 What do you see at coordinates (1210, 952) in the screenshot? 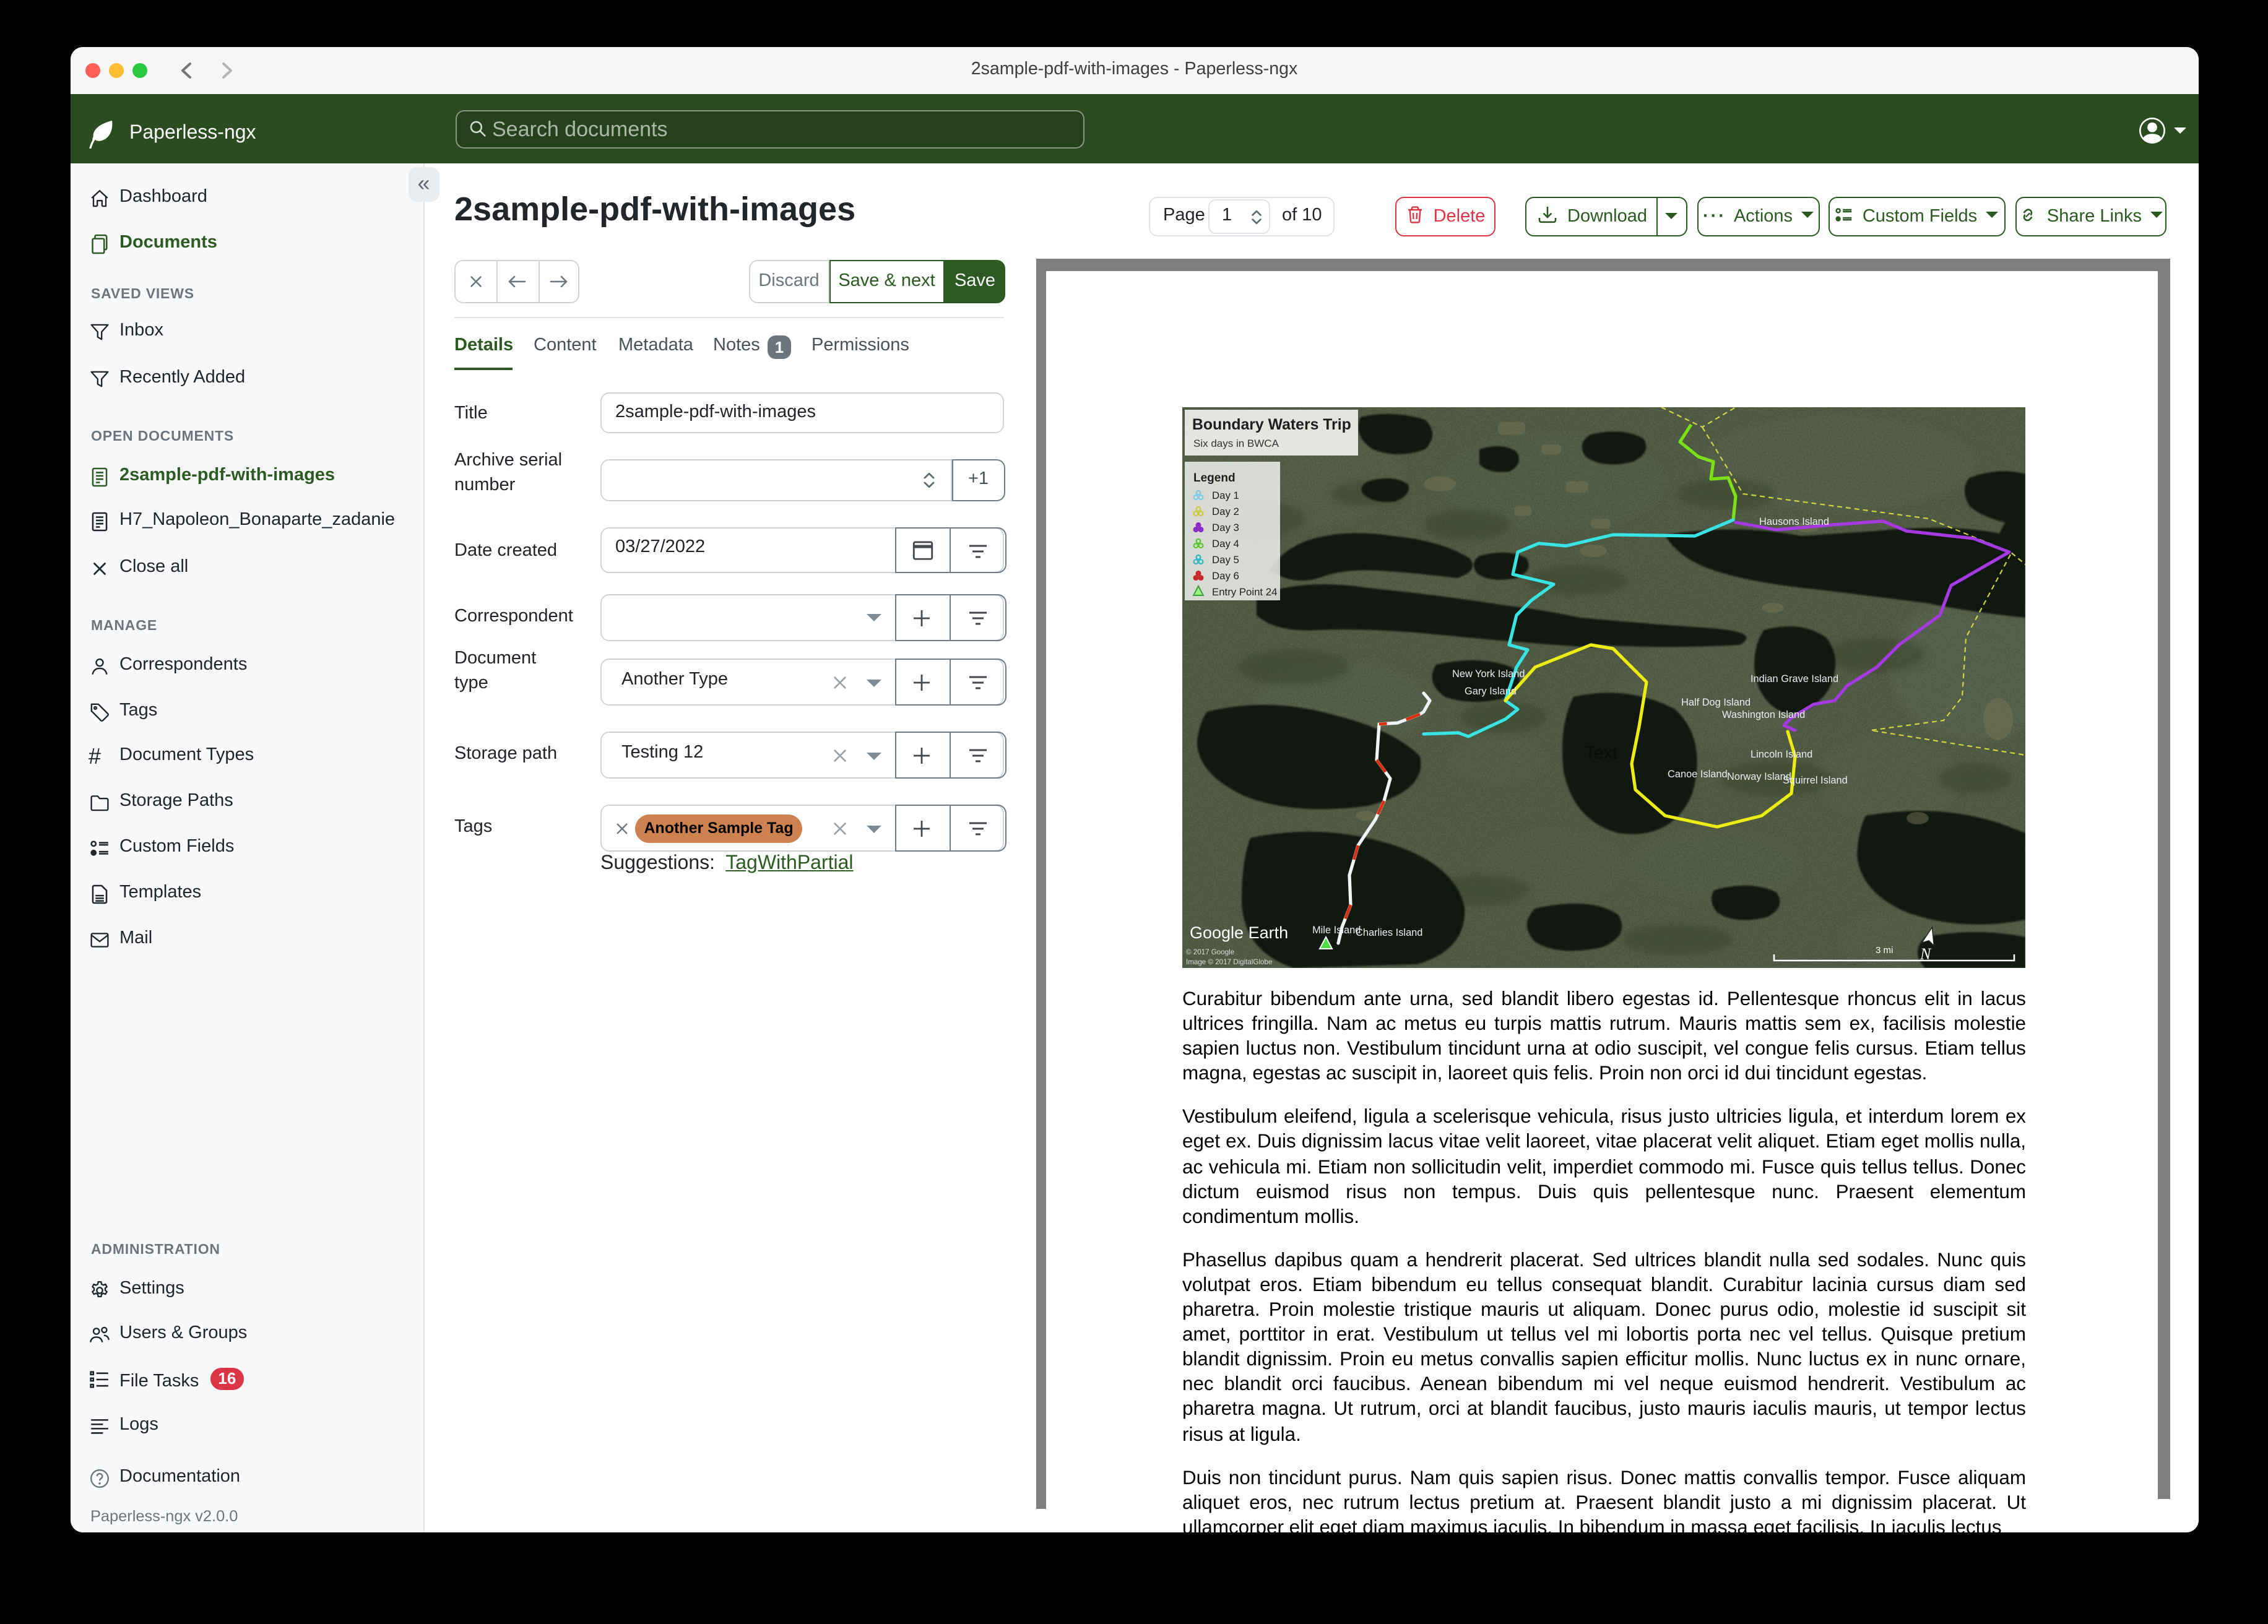
I see `svg-text: © 2017 Google` at bounding box center [1210, 952].